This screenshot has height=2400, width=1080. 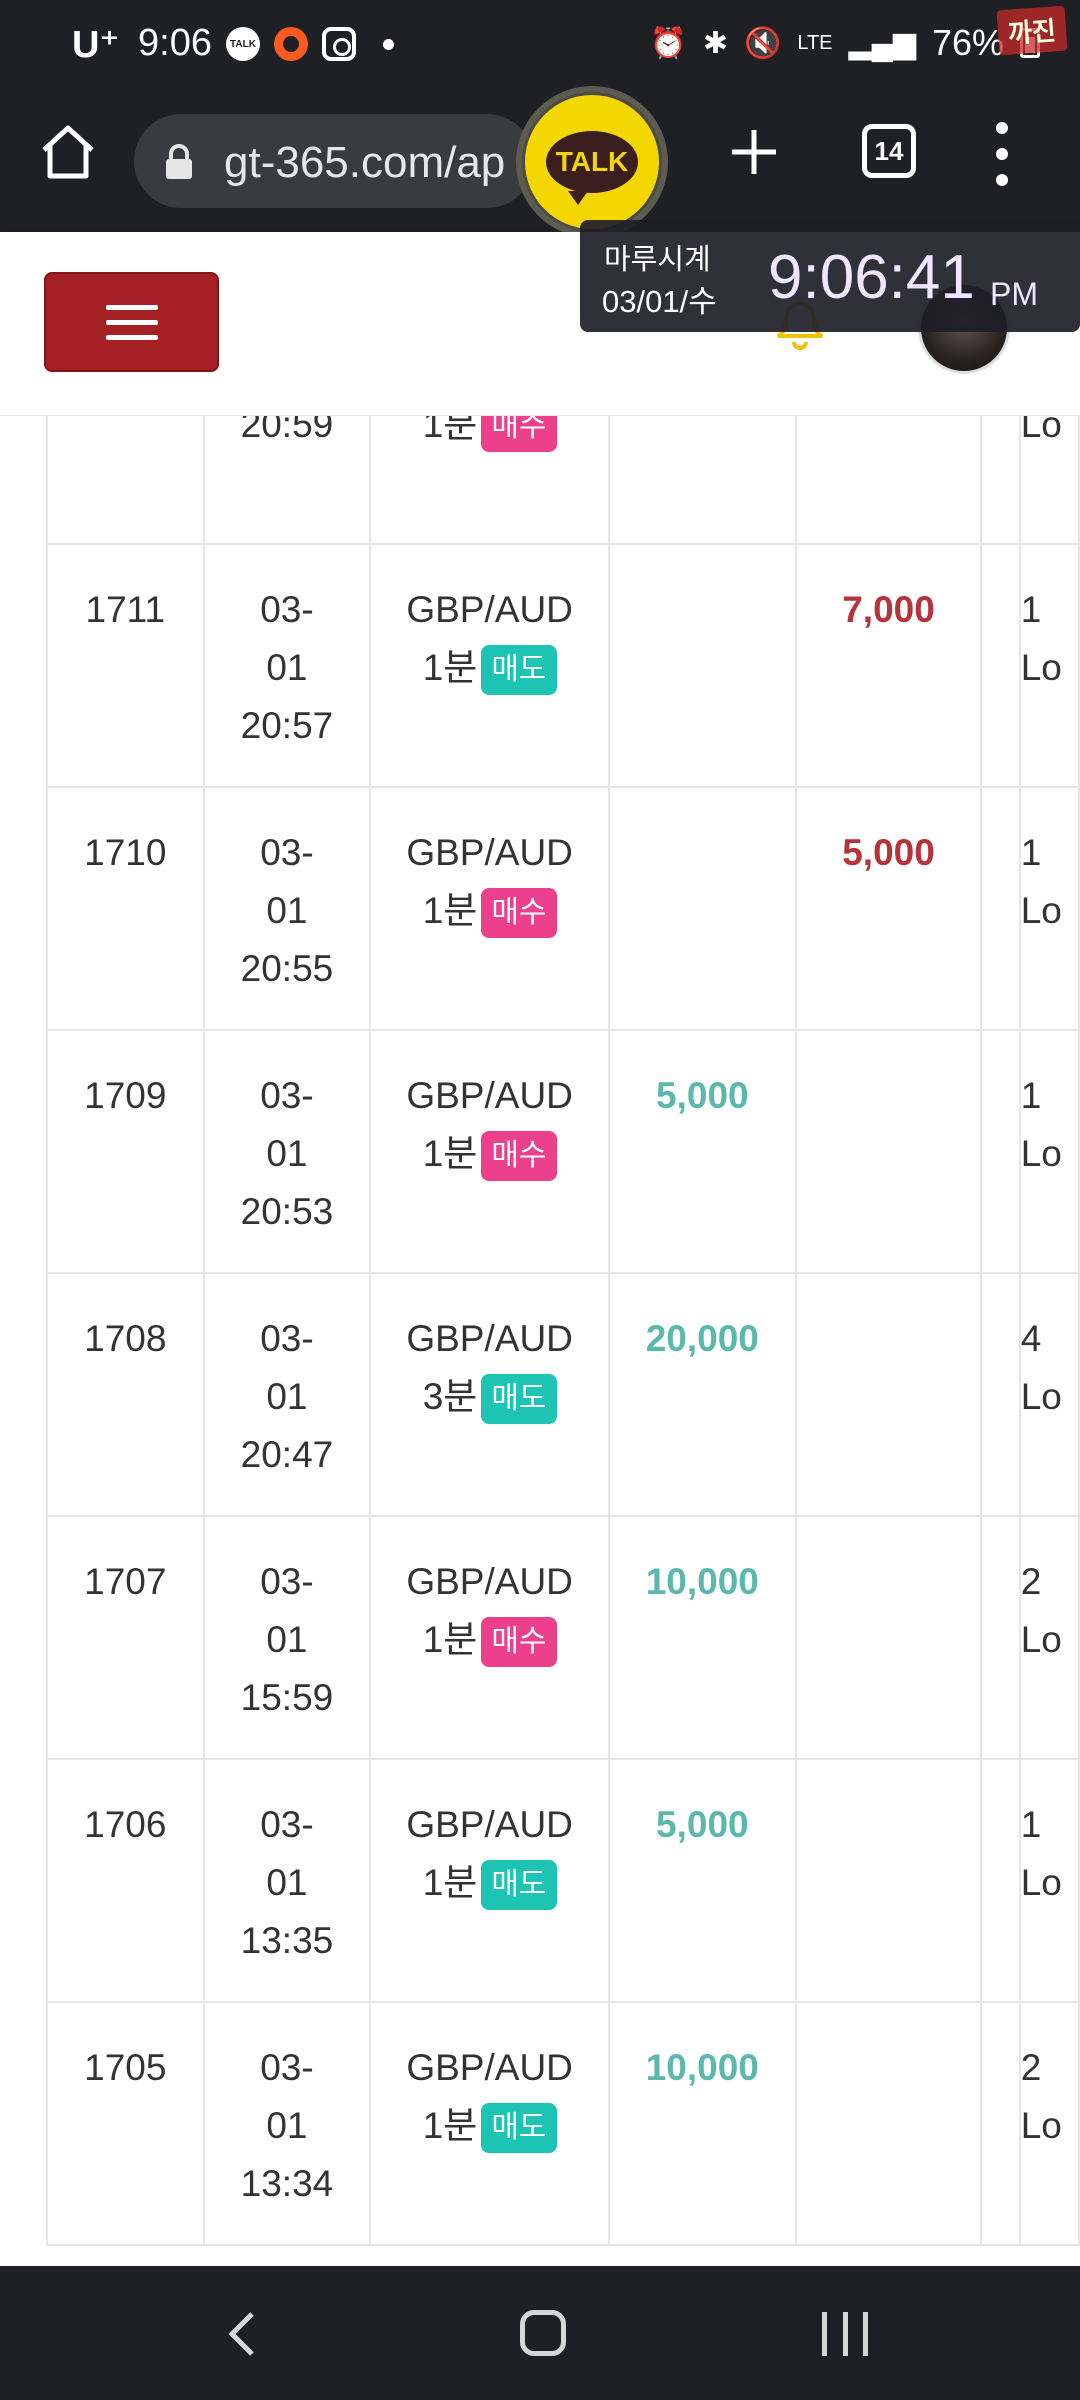 I want to click on cell-datetime: 01 20:59, so click(x=287, y=480).